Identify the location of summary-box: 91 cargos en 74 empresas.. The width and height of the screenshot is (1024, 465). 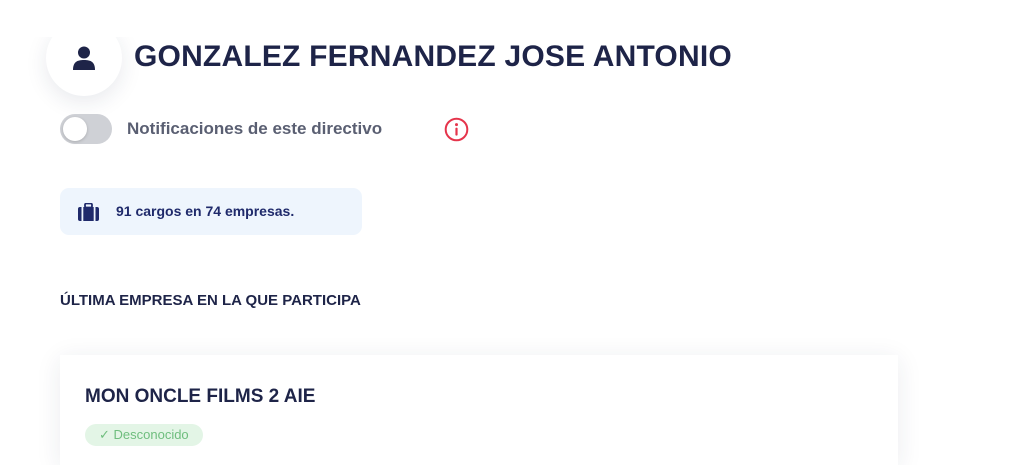
(211, 211).